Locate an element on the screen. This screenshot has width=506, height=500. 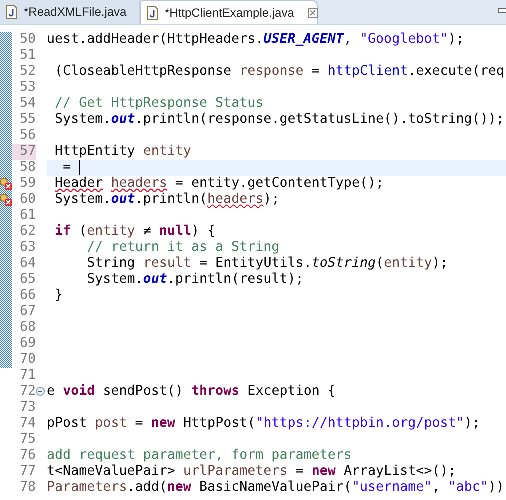
code-line: // Get HttpResponse Status is located at coordinates (159, 103).